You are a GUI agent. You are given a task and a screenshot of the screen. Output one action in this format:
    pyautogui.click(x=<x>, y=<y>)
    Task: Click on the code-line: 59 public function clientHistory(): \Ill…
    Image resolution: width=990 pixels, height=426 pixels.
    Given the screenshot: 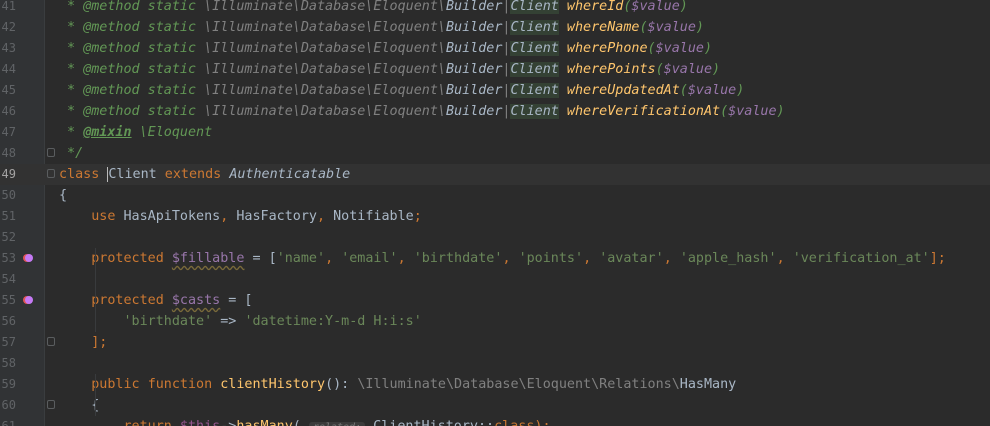 What is the action you would take?
    pyautogui.click(x=495, y=384)
    